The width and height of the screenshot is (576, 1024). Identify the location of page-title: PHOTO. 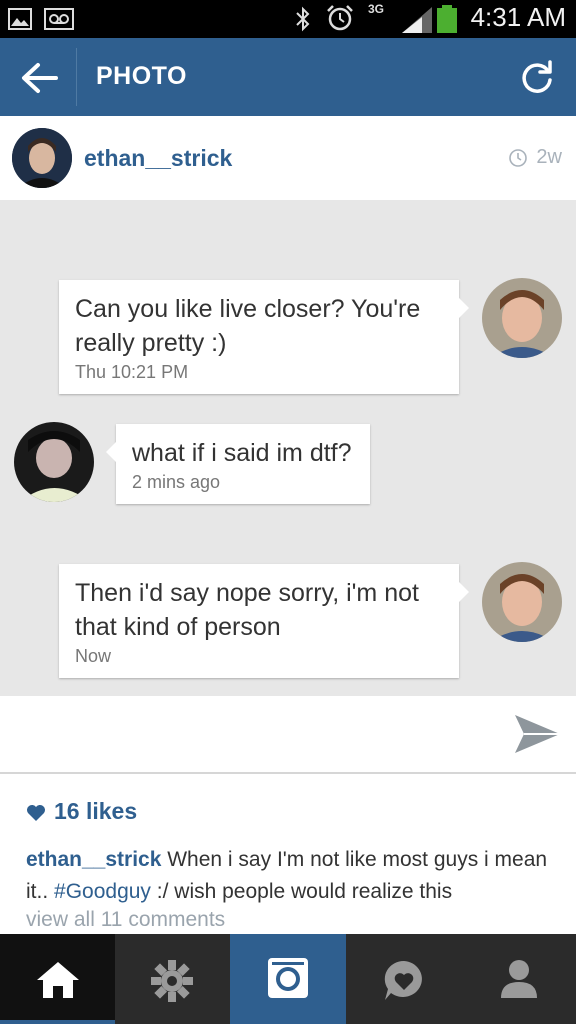
(141, 76).